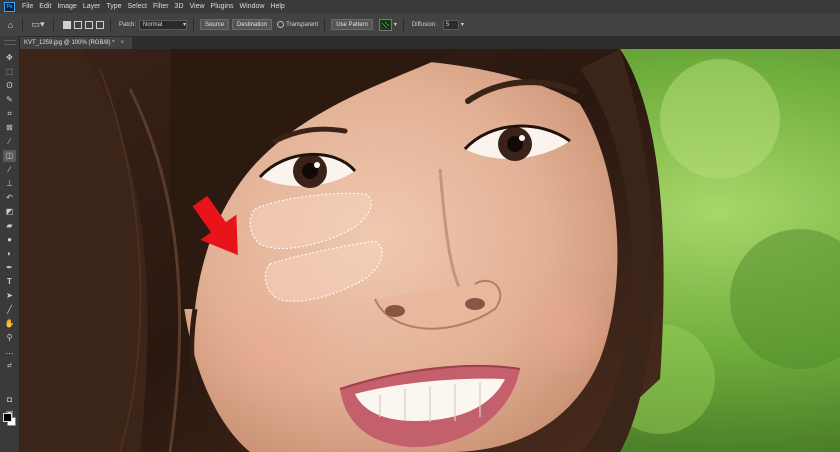 The image size is (840, 452). Describe the element at coordinates (462, 24) in the screenshot. I see `diffusion-dropdown-icon: ▾` at that location.